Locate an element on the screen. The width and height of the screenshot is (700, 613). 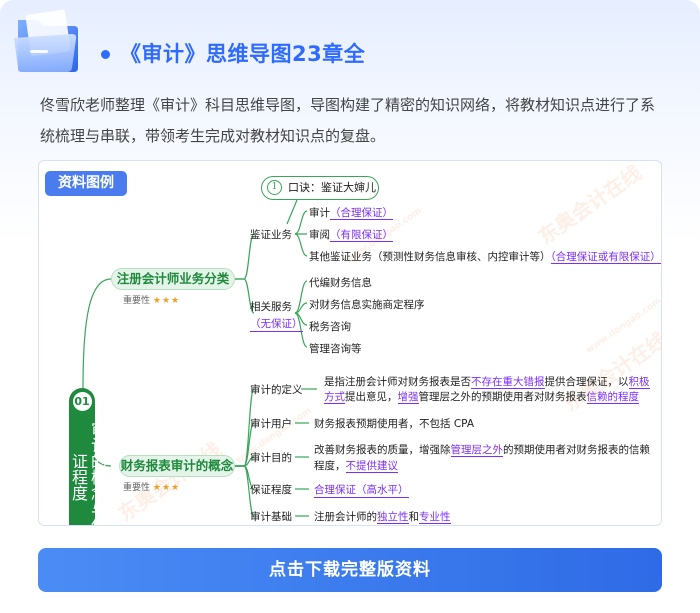
root-title: 审计的概念与保证程度 is located at coordinates (88, 473).